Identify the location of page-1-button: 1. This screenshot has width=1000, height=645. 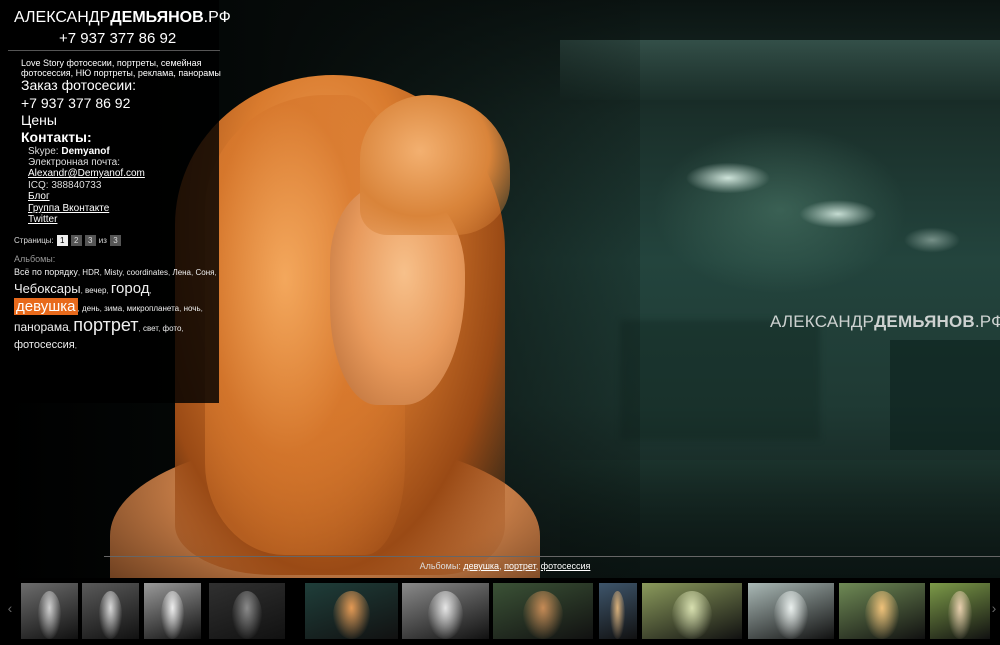
(62, 240).